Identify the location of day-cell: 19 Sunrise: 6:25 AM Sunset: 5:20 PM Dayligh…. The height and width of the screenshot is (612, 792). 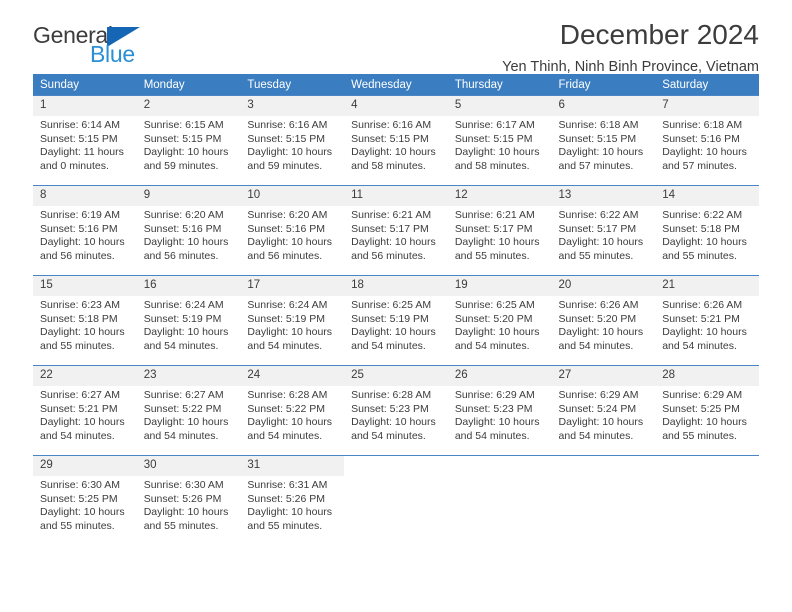
(499, 320).